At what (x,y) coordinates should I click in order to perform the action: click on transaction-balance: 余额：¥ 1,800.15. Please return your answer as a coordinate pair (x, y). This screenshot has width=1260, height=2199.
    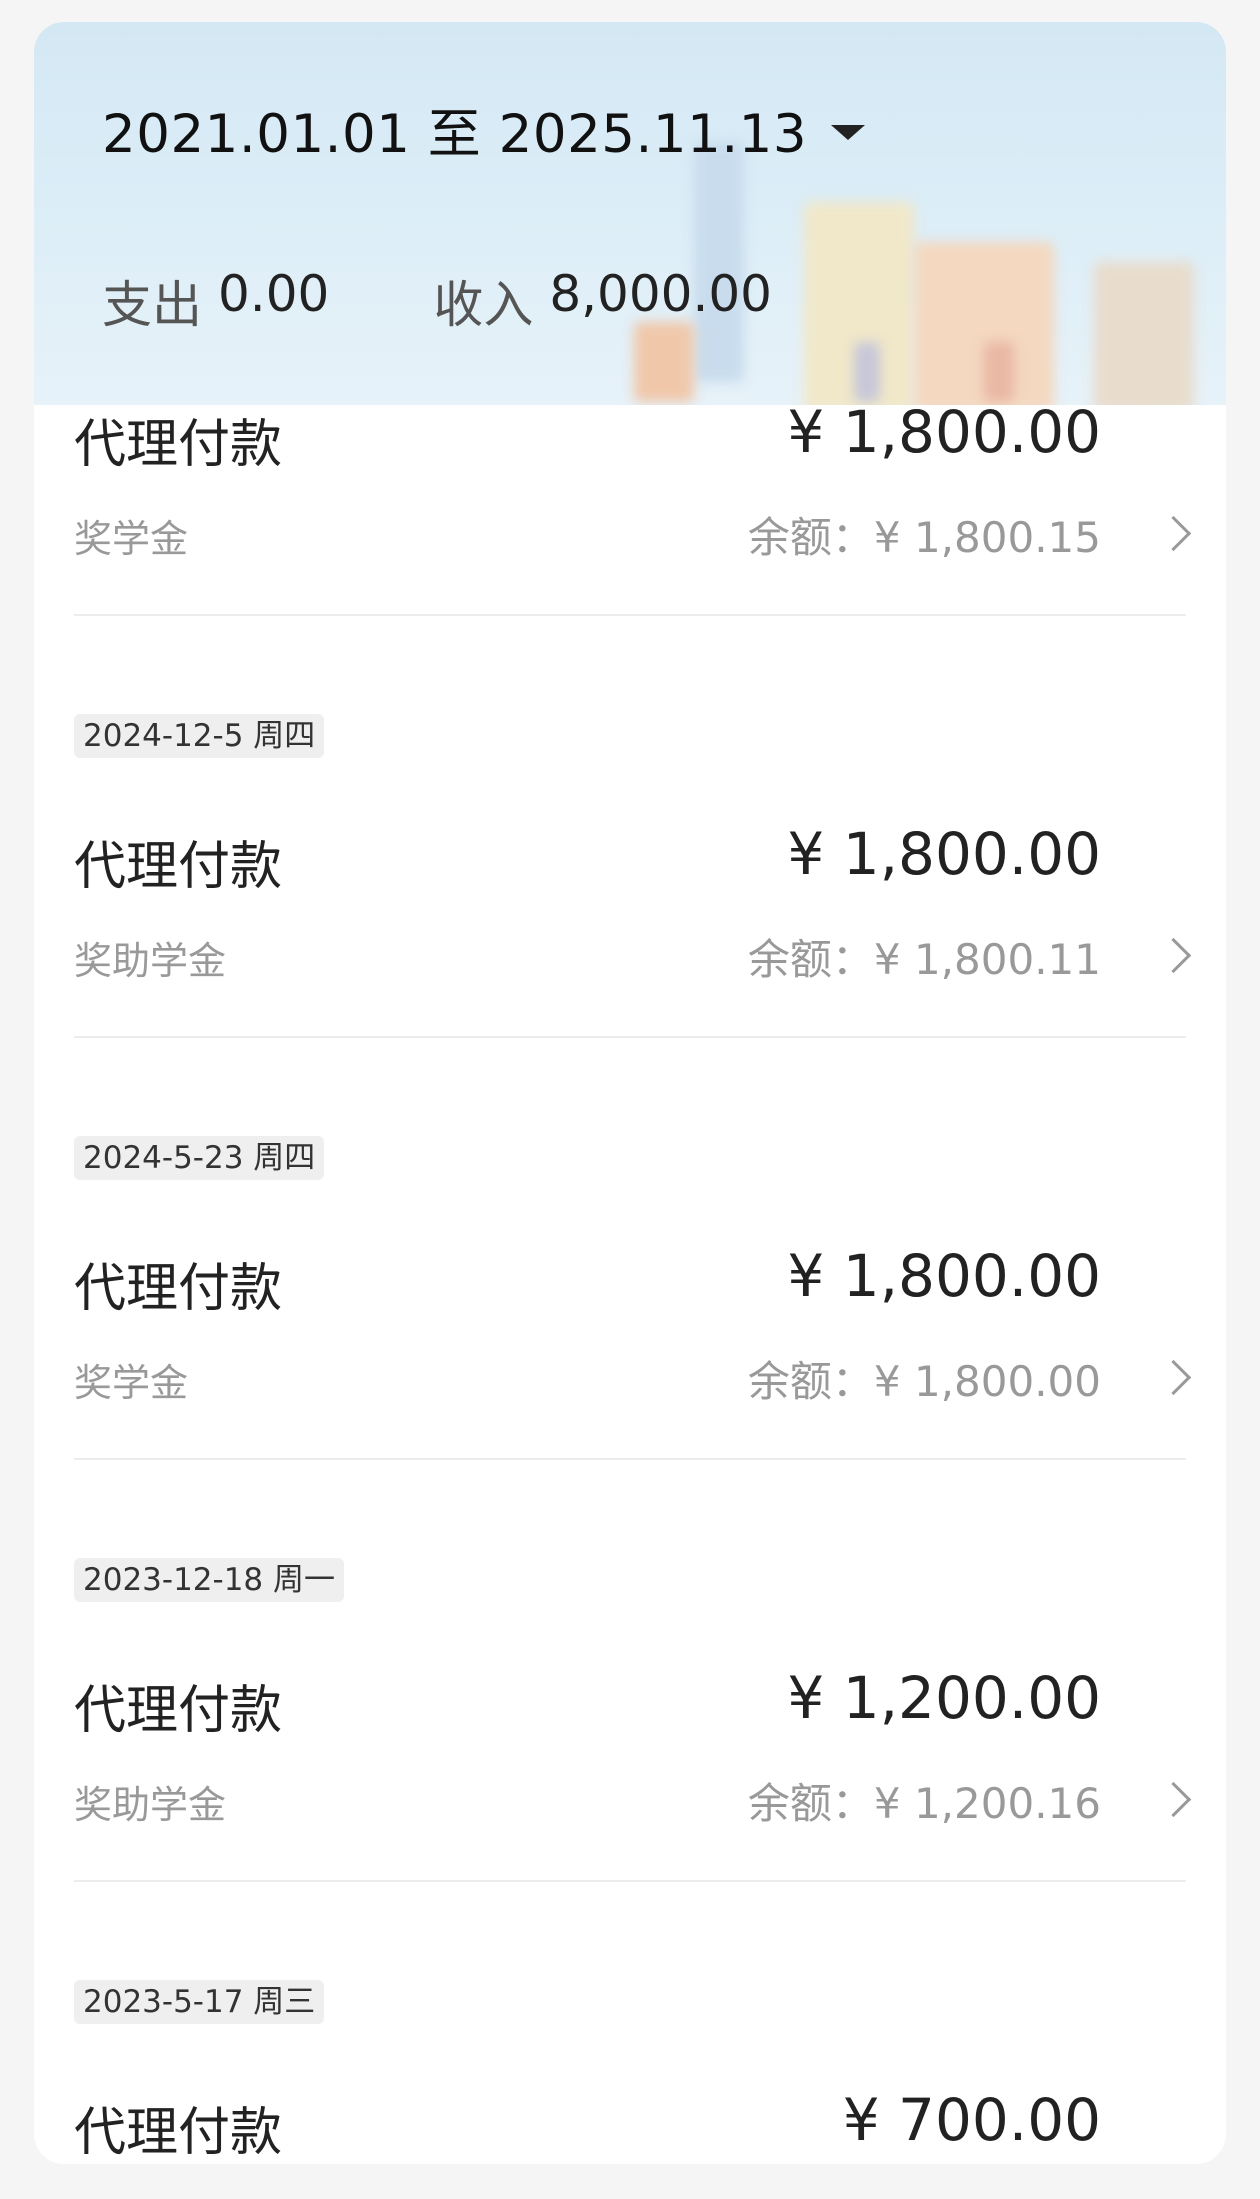
    Looking at the image, I should click on (924, 537).